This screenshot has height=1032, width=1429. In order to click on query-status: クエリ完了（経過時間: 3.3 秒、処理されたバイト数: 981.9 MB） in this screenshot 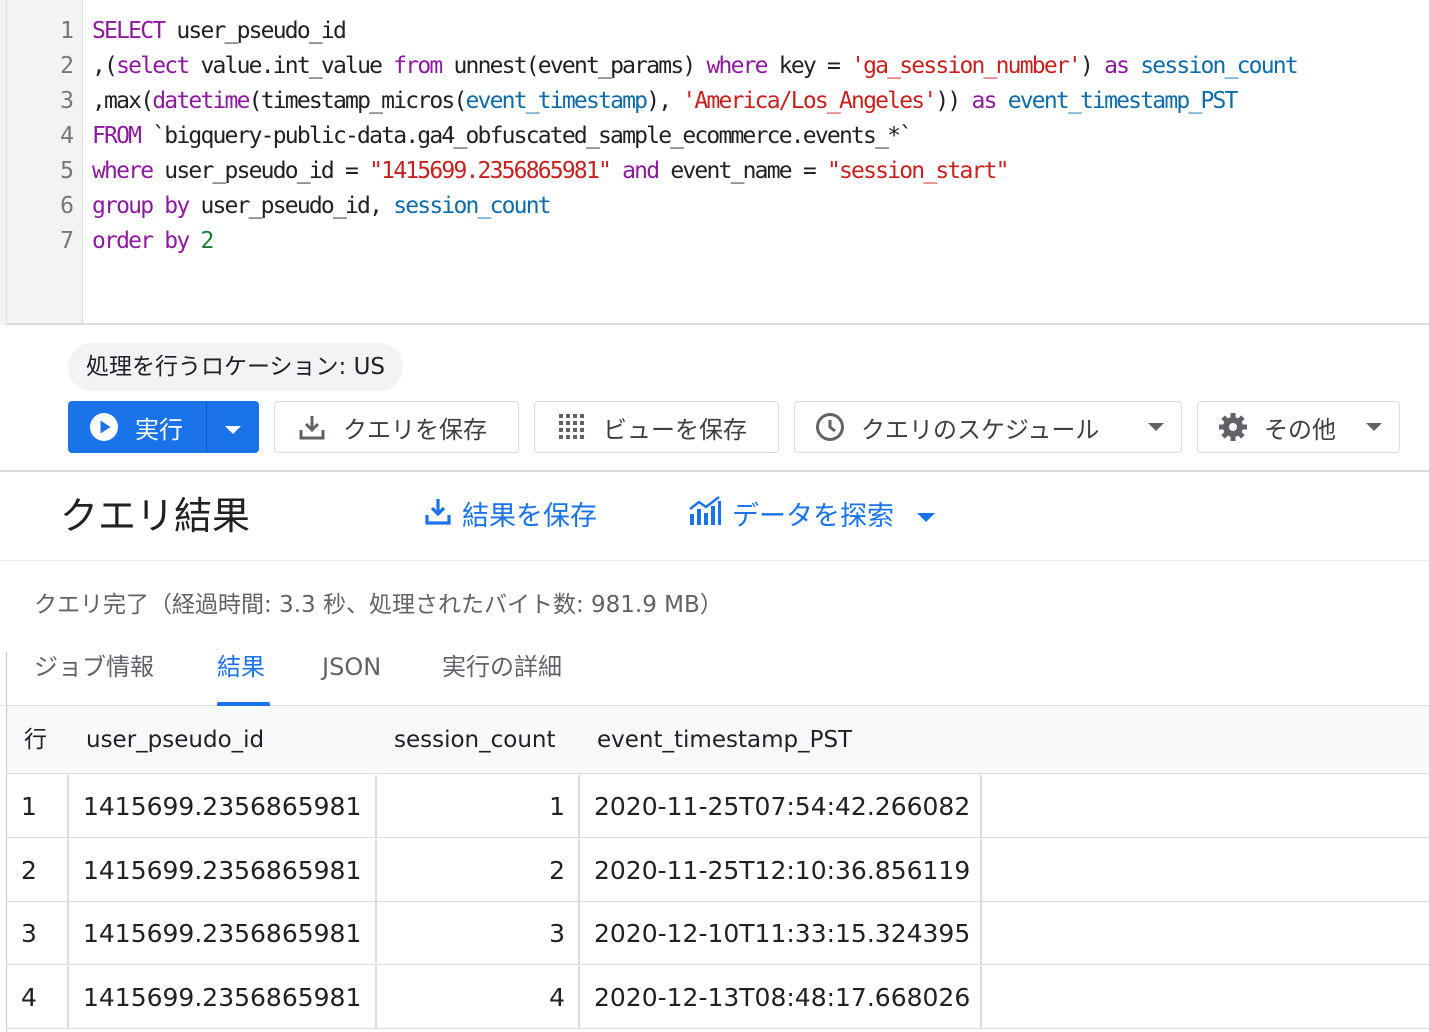, I will do `click(378, 605)`.